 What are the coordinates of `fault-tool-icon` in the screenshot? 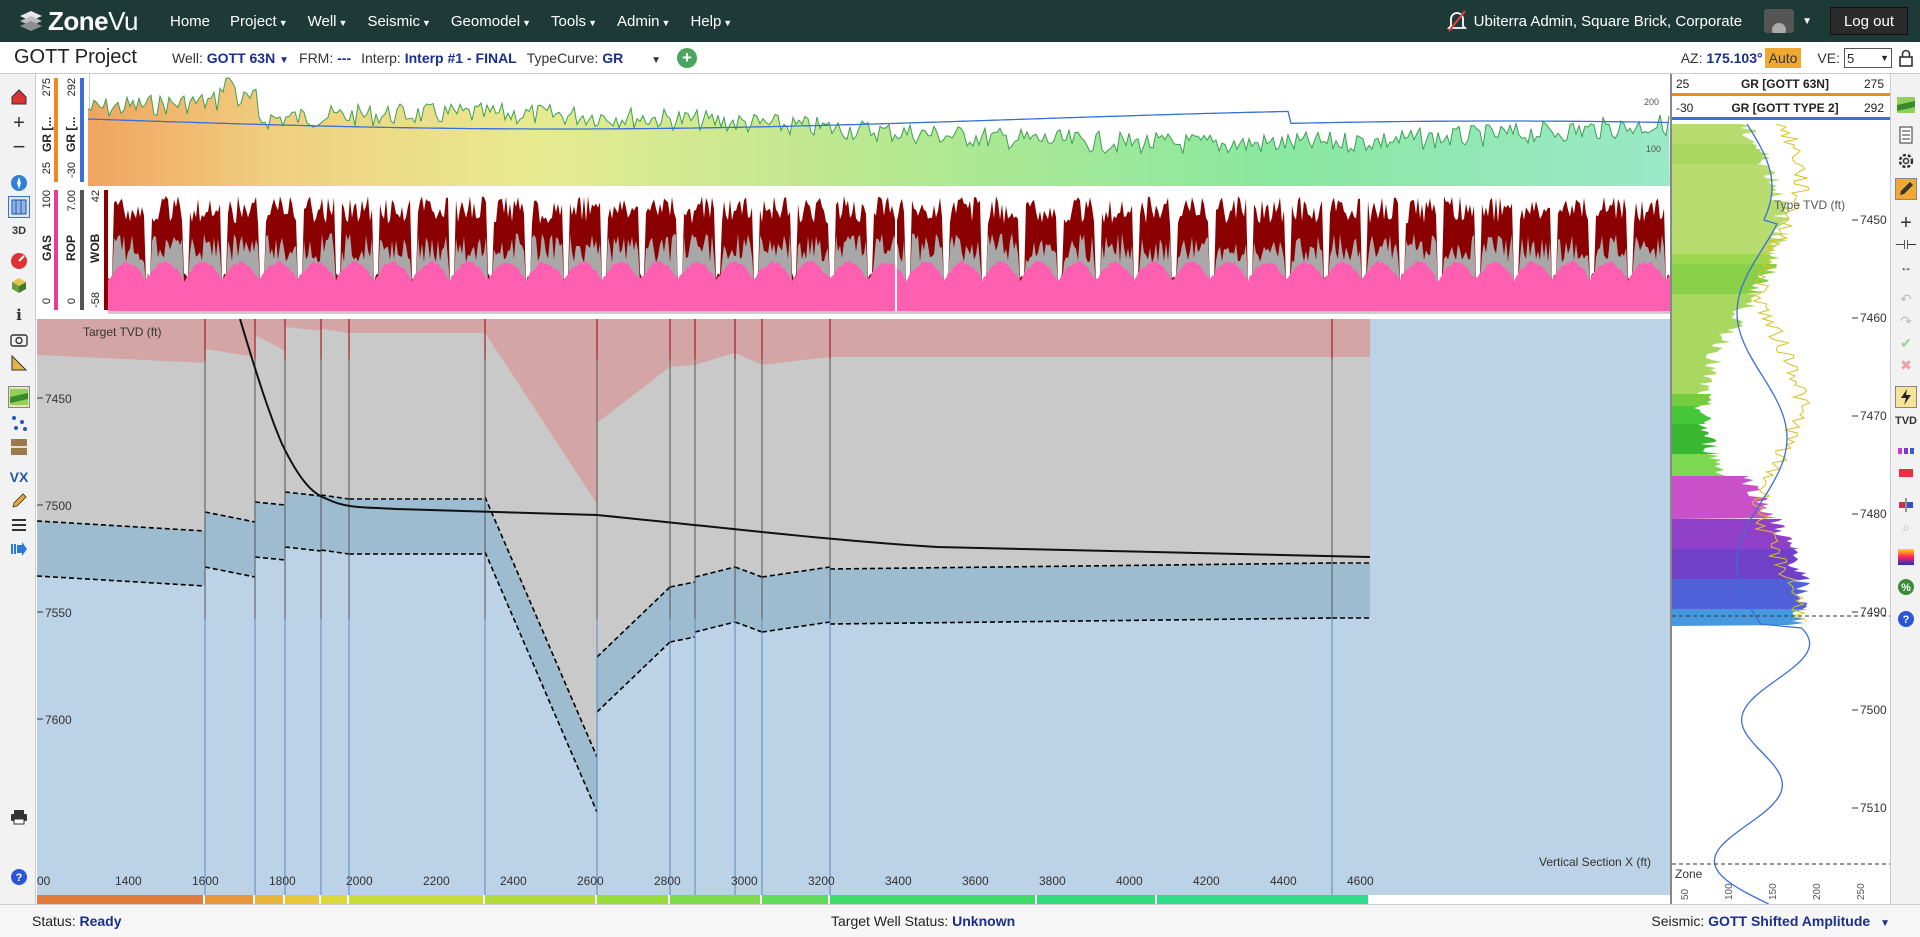 It's located at (1906, 397).